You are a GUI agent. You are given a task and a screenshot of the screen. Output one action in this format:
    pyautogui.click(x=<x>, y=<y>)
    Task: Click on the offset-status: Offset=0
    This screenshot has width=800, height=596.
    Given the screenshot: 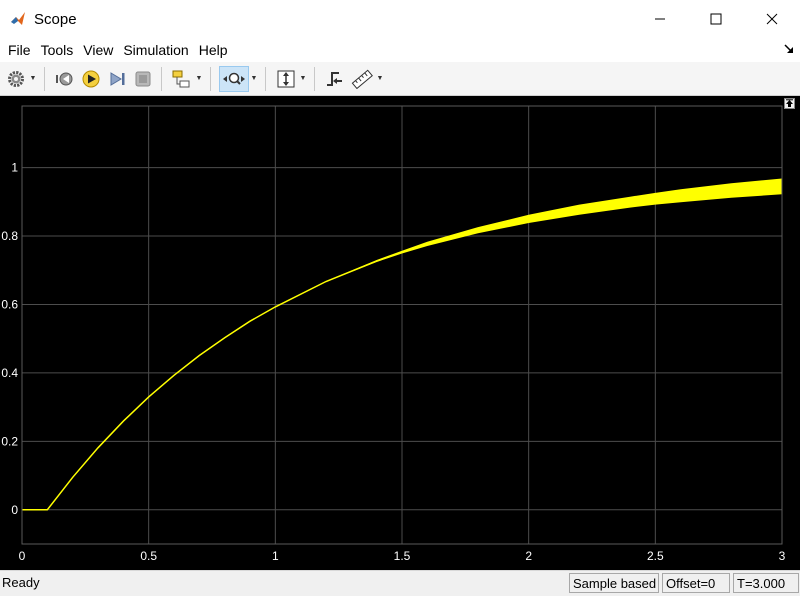 What is the action you would take?
    pyautogui.click(x=696, y=583)
    